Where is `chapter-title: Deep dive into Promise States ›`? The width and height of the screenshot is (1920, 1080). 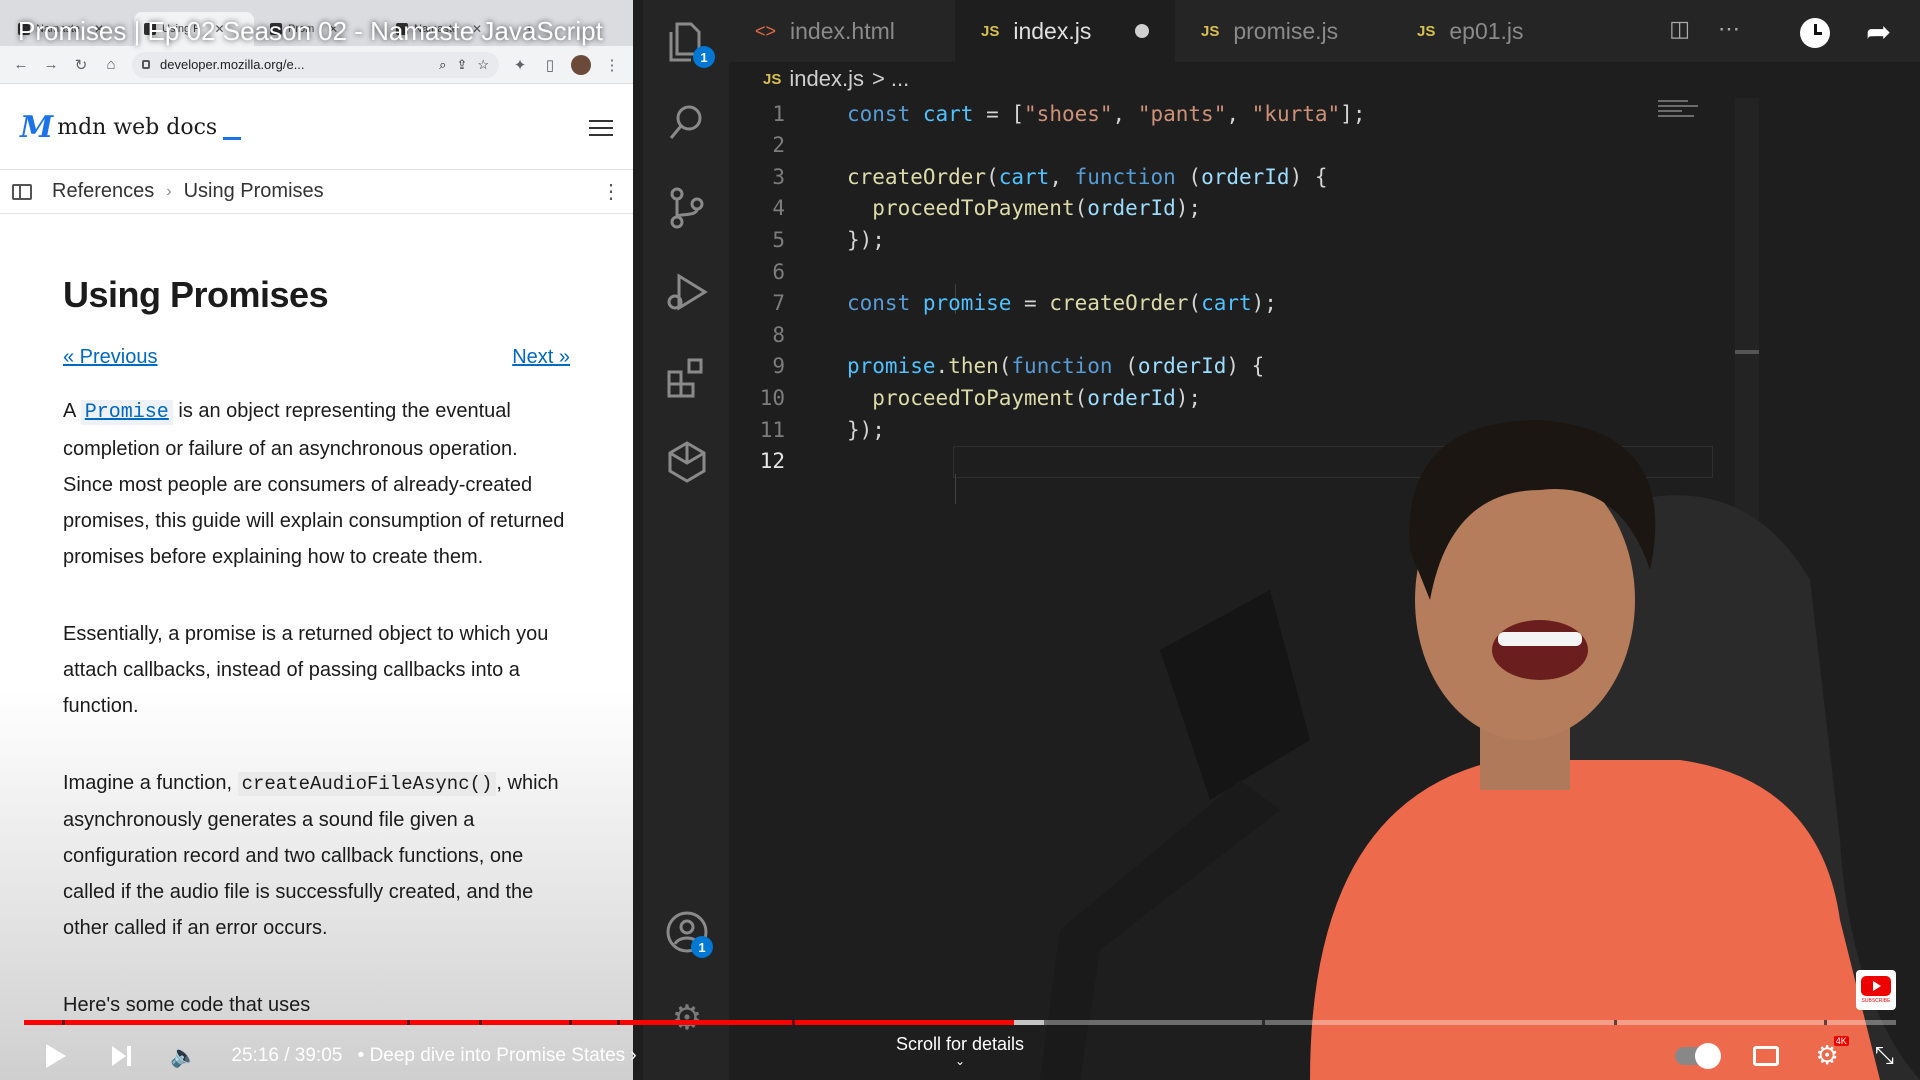 chapter-title: Deep dive into Promise States › is located at coordinates (503, 1056).